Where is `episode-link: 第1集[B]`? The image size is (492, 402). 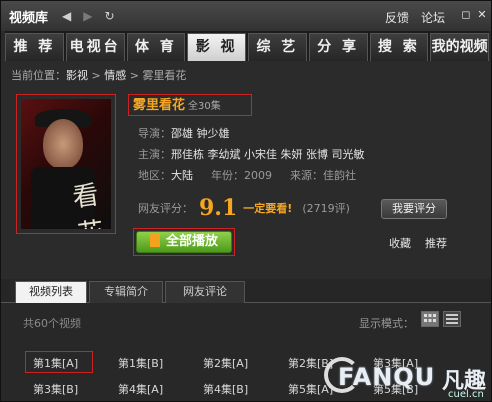 episode-link: 第1集[B] is located at coordinates (140, 363).